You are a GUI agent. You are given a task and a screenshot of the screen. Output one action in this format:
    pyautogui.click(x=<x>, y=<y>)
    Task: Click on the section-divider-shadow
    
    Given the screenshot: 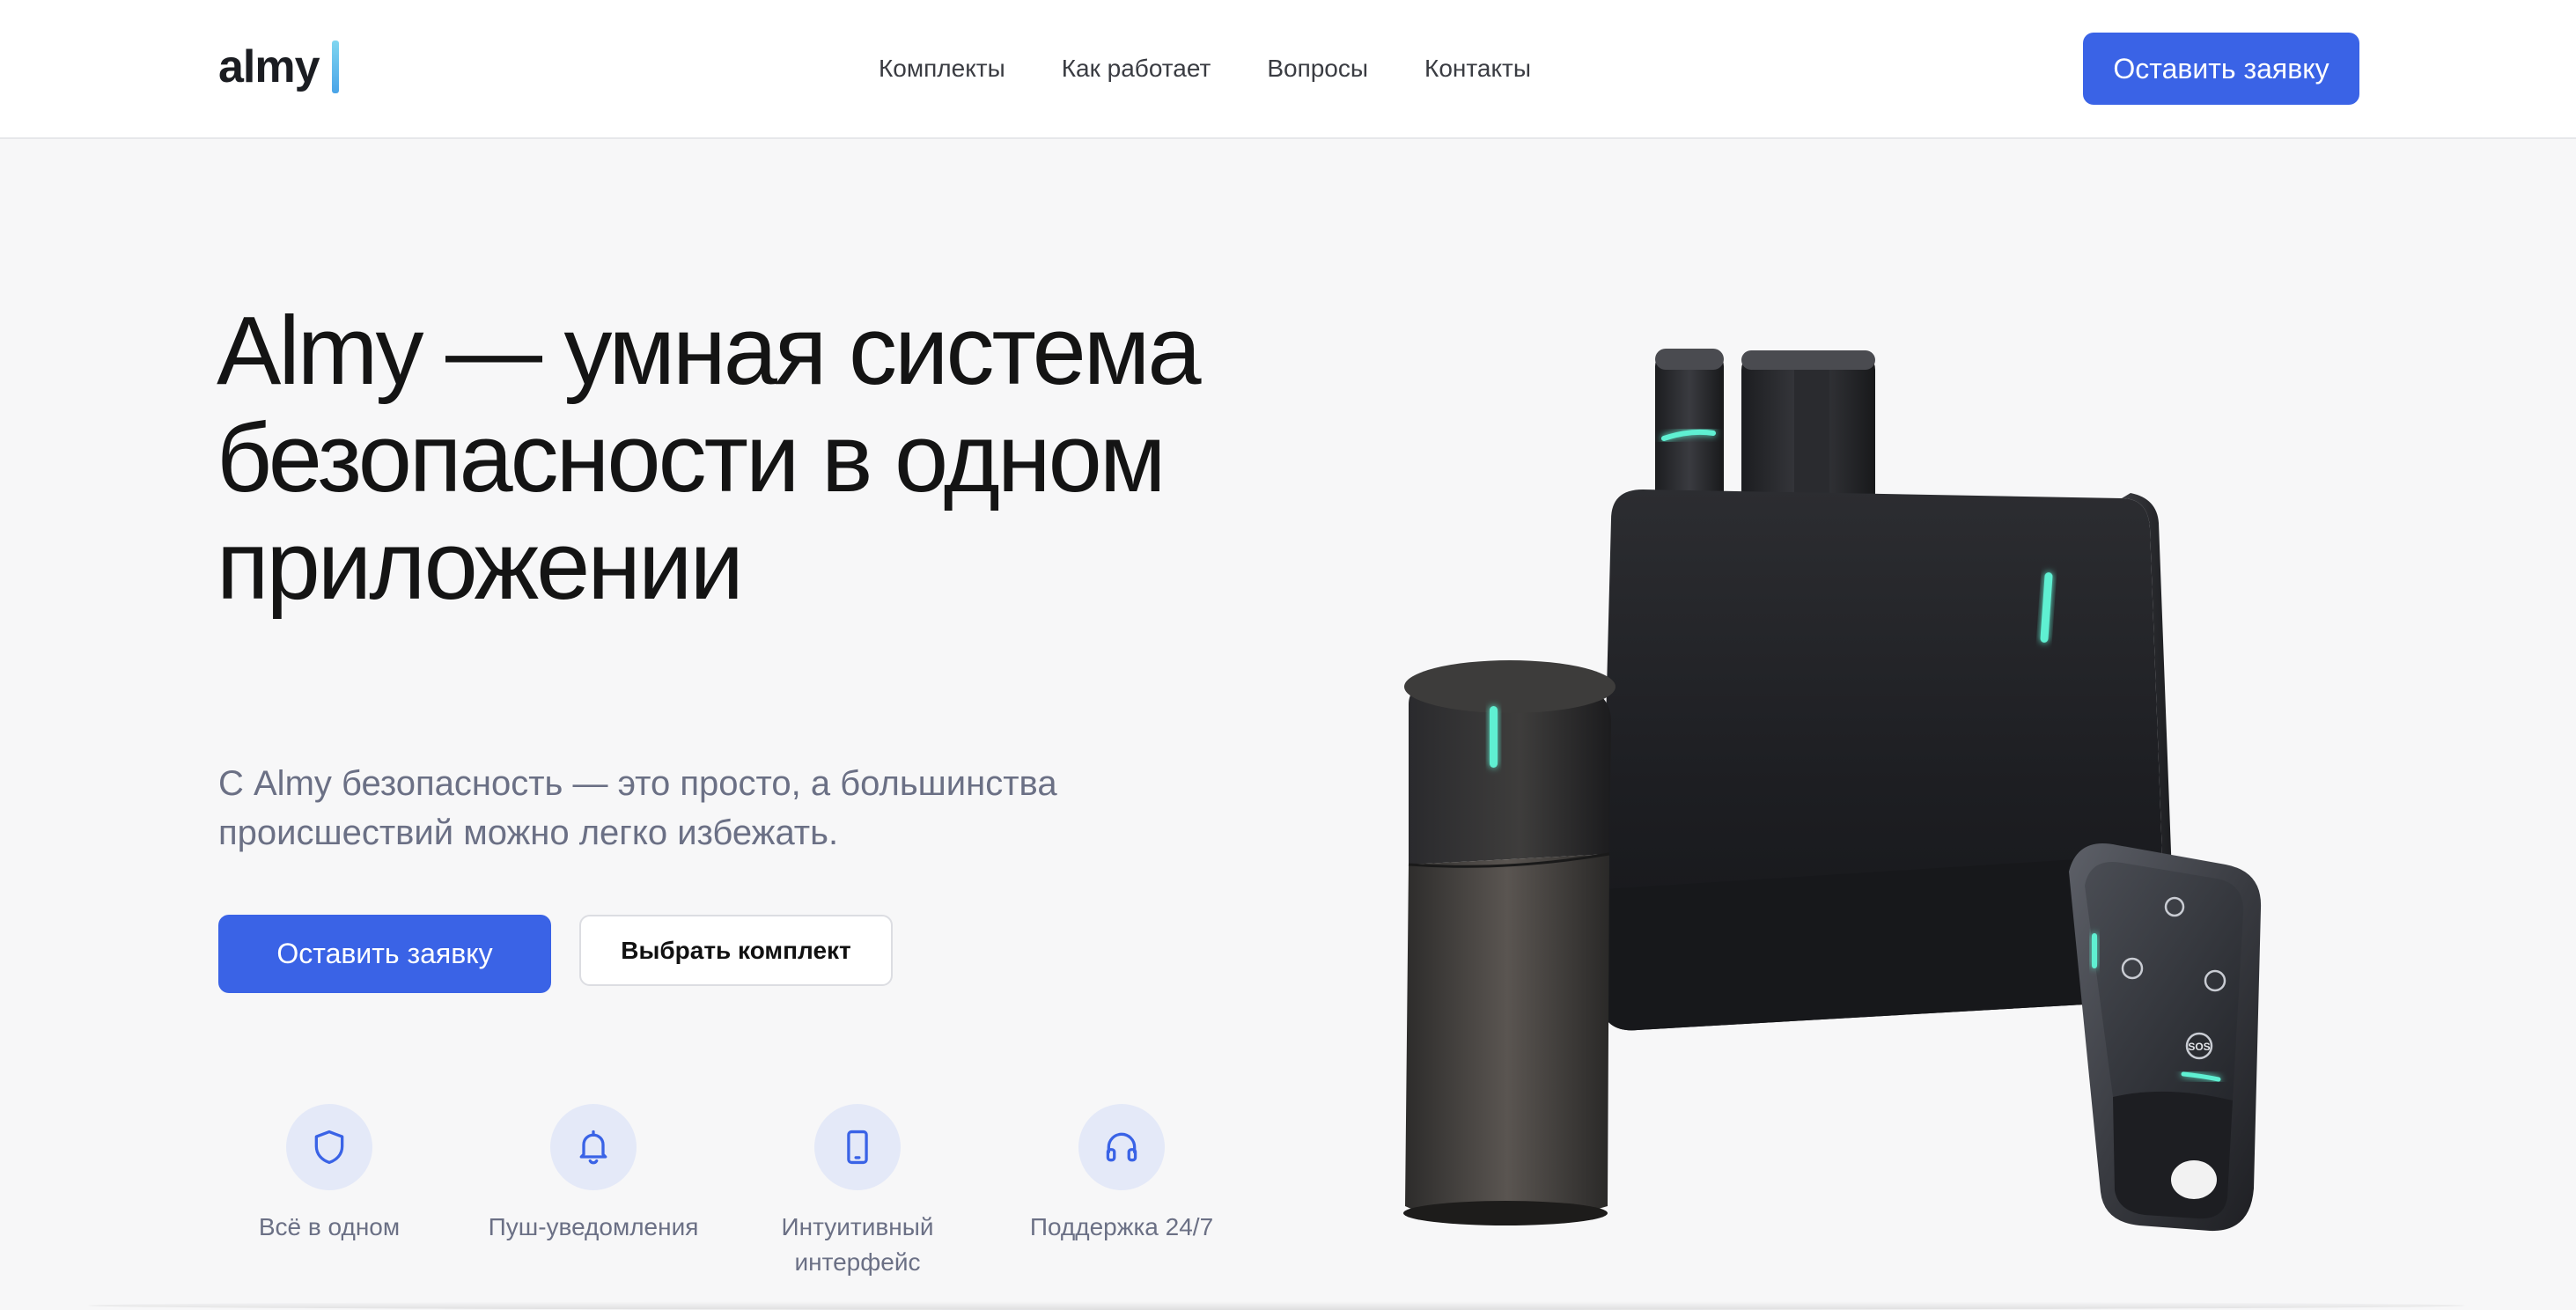 What is the action you would take?
    pyautogui.click(x=1276, y=1305)
    